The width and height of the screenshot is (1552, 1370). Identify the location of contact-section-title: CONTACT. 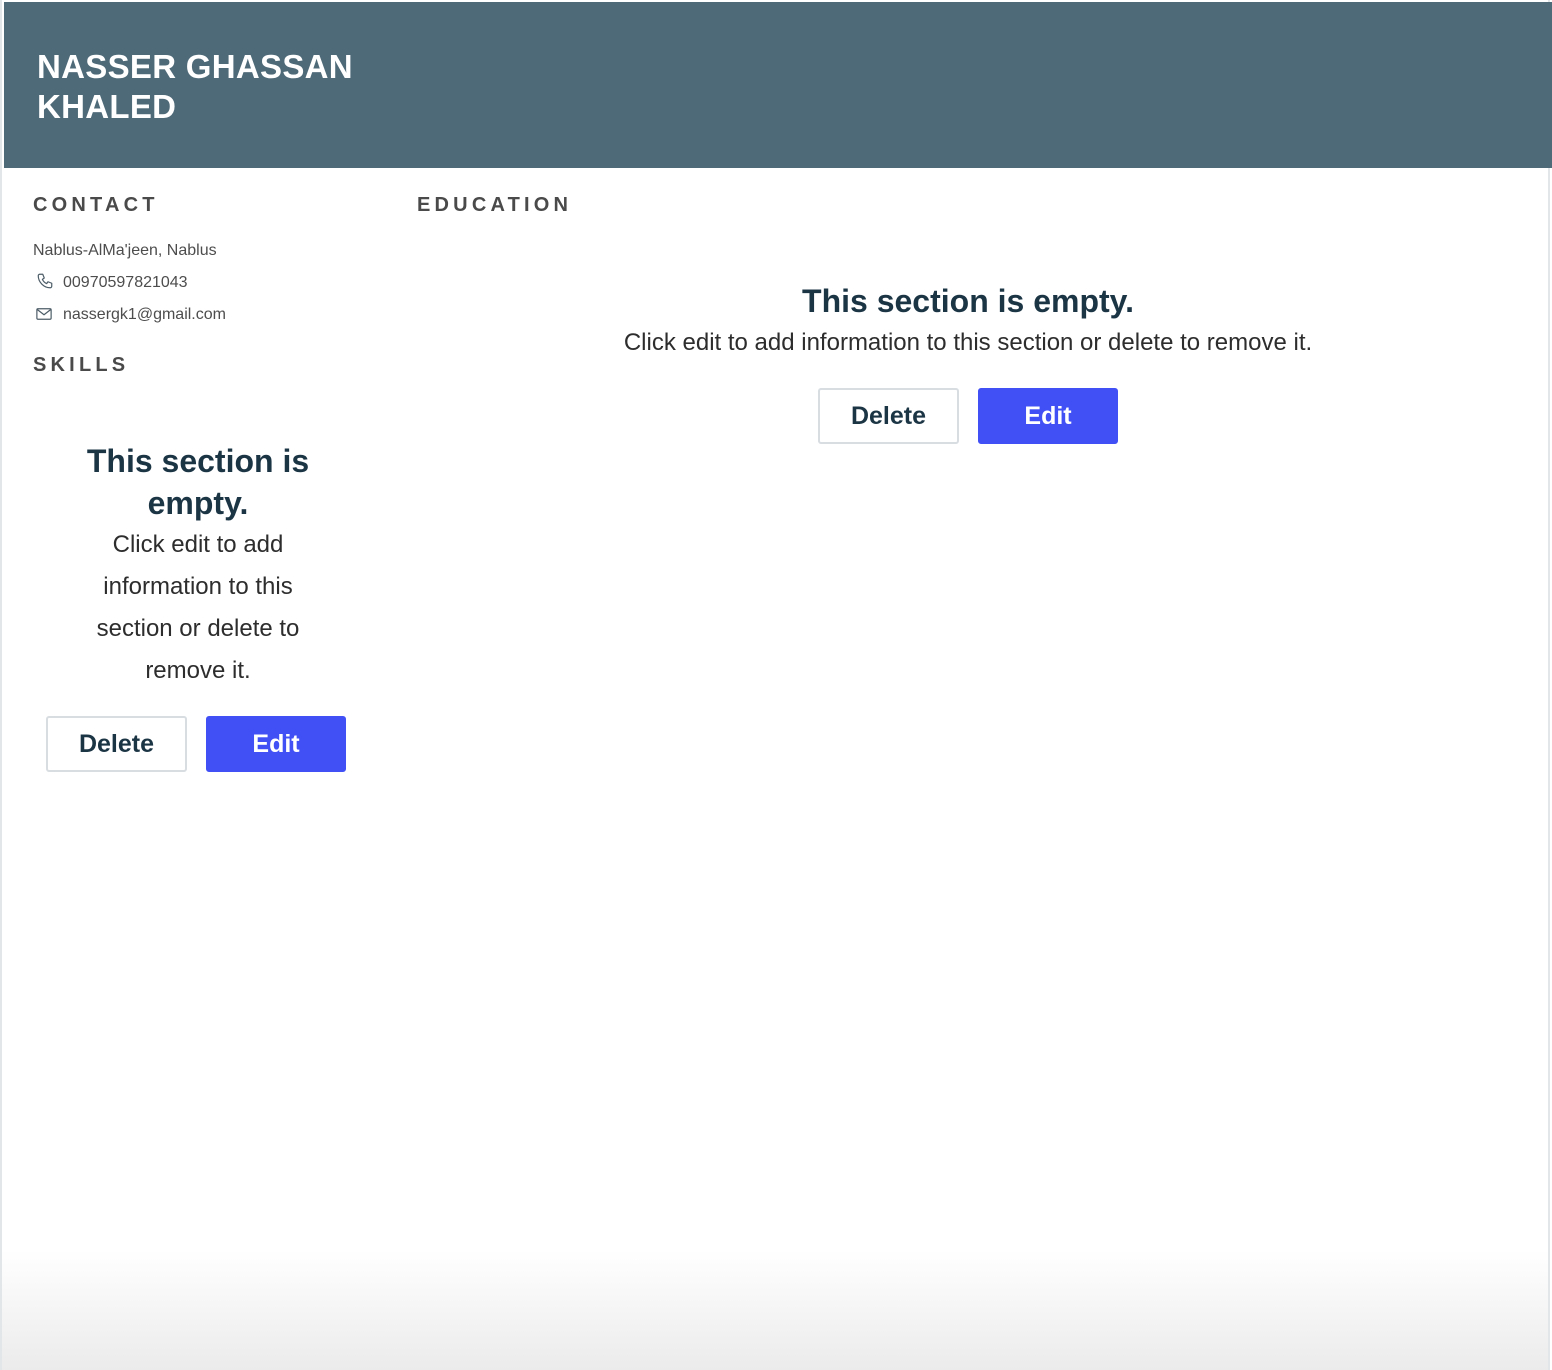
(96, 205).